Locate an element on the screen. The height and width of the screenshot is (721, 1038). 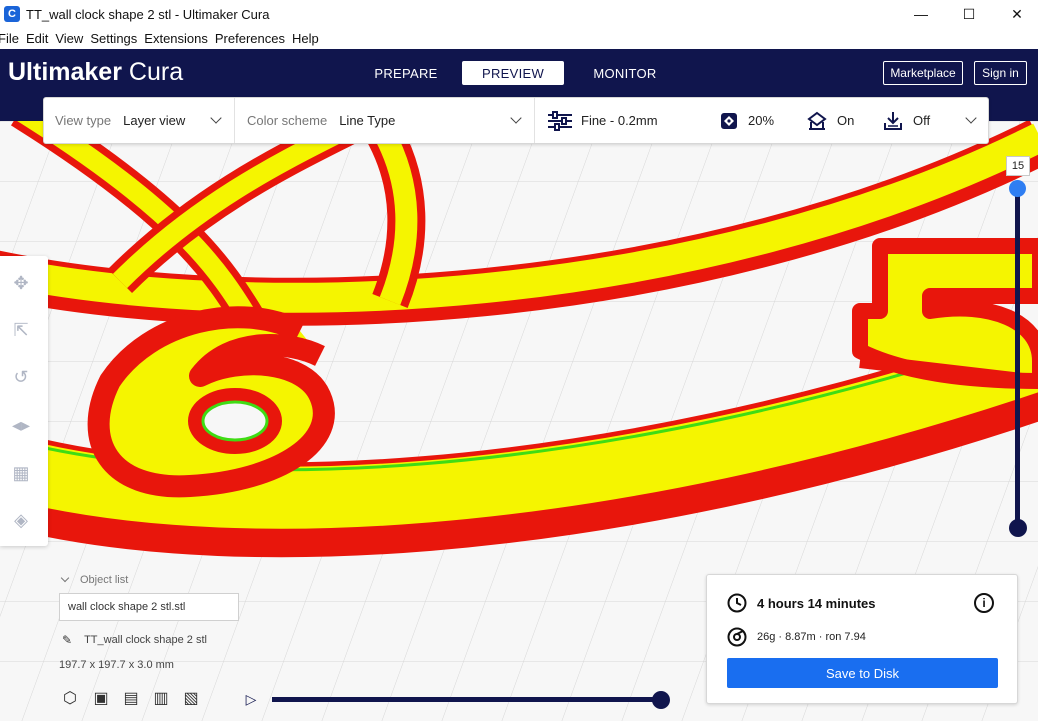
mirror-icon: ◂▸ is located at coordinates (21, 425).